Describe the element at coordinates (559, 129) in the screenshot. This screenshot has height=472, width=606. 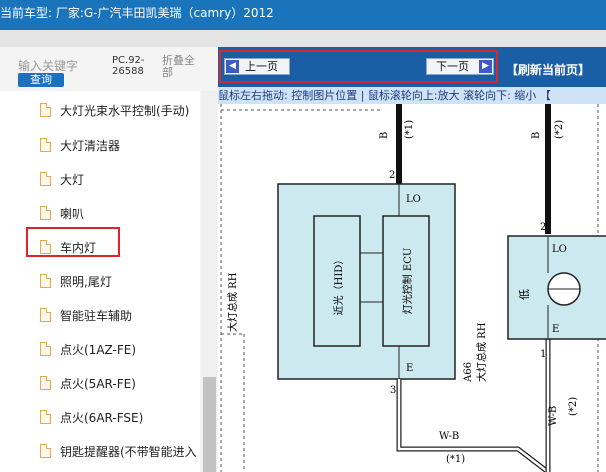
I see `note-2: (*2)` at that location.